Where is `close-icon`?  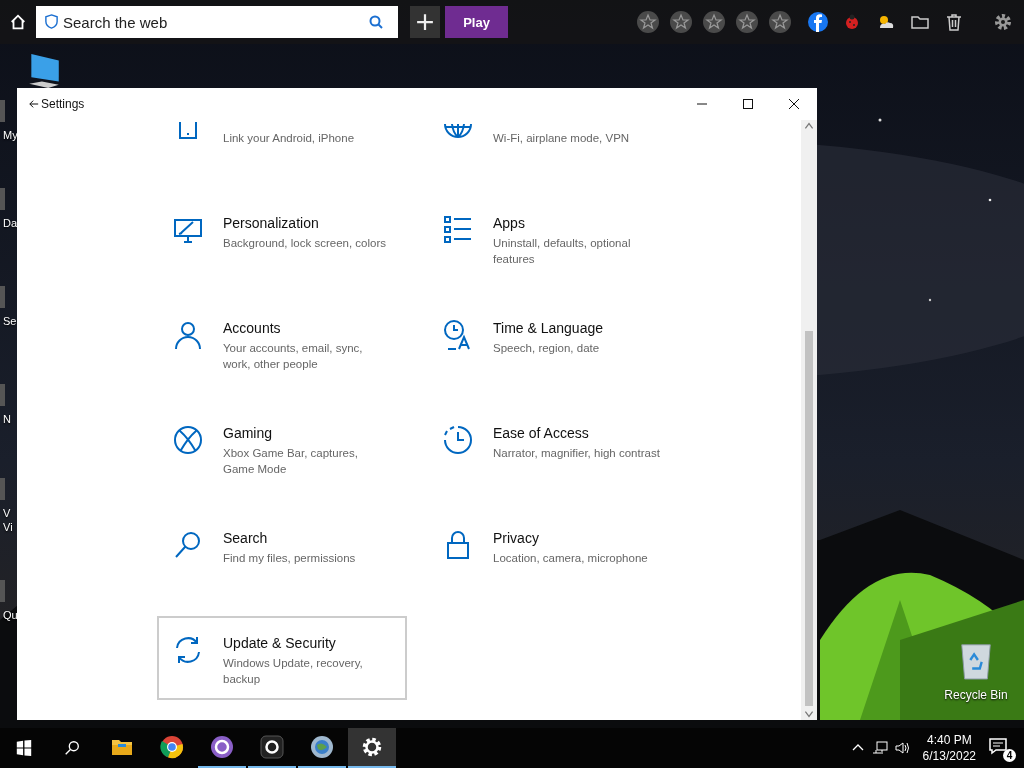
close-icon is located at coordinates (794, 104).